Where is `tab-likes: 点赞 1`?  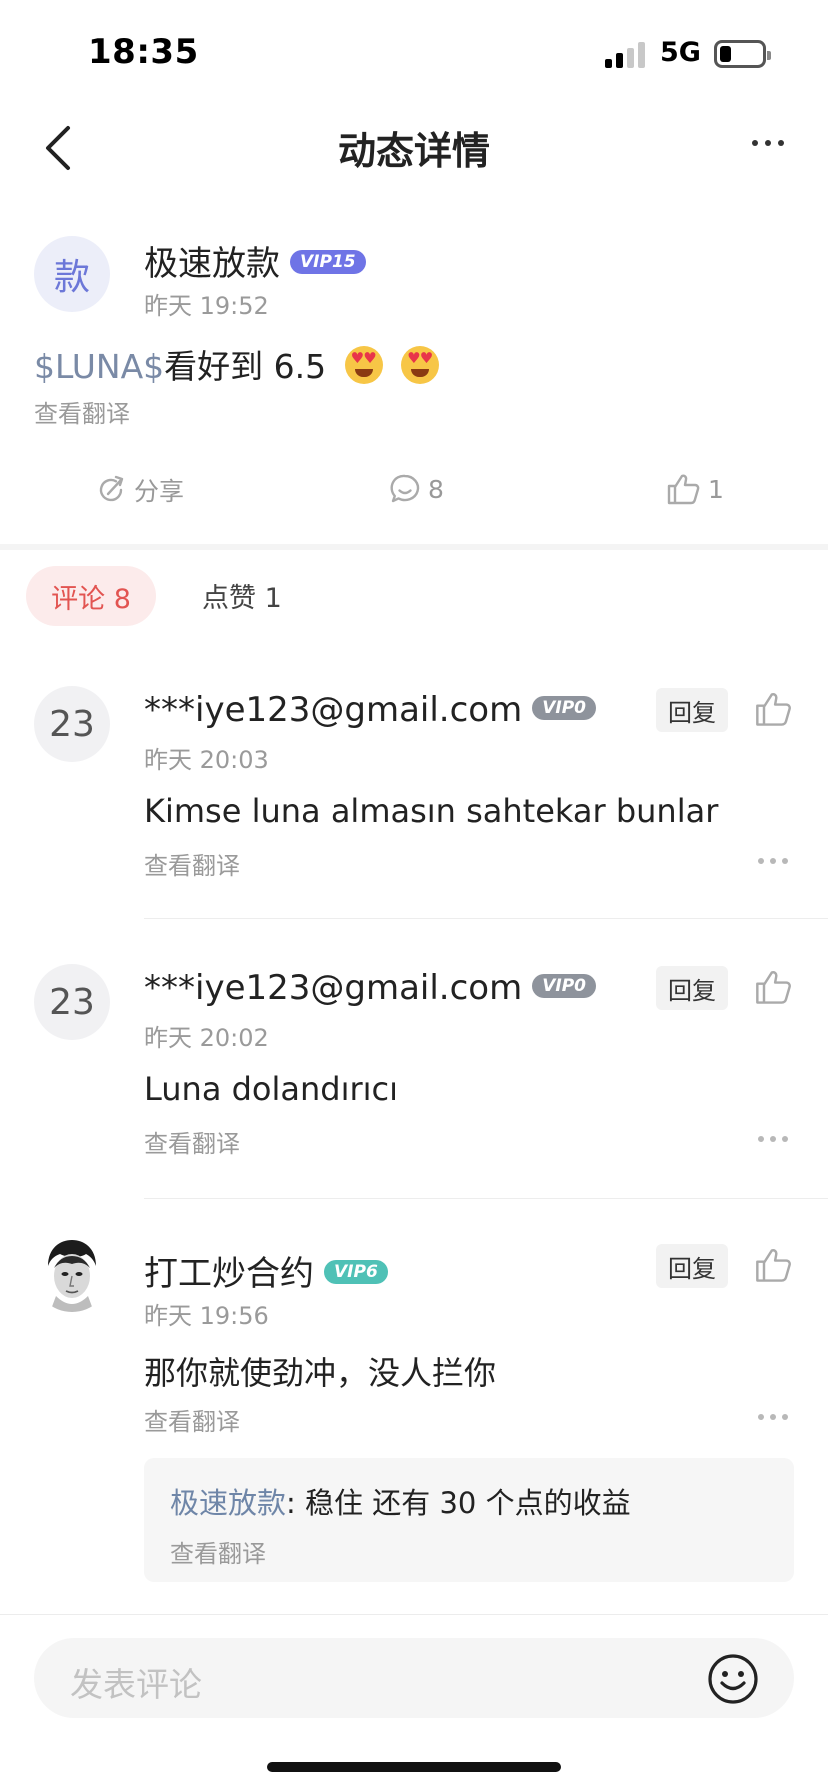
tab-likes: 点赞 1 is located at coordinates (242, 595).